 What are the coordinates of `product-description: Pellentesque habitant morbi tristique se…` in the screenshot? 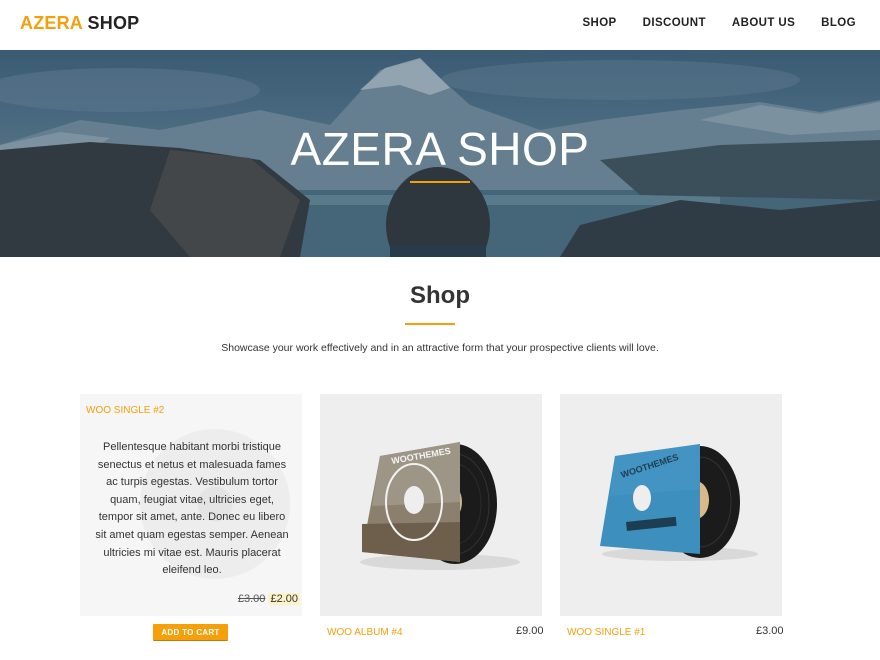 It's located at (192, 509).